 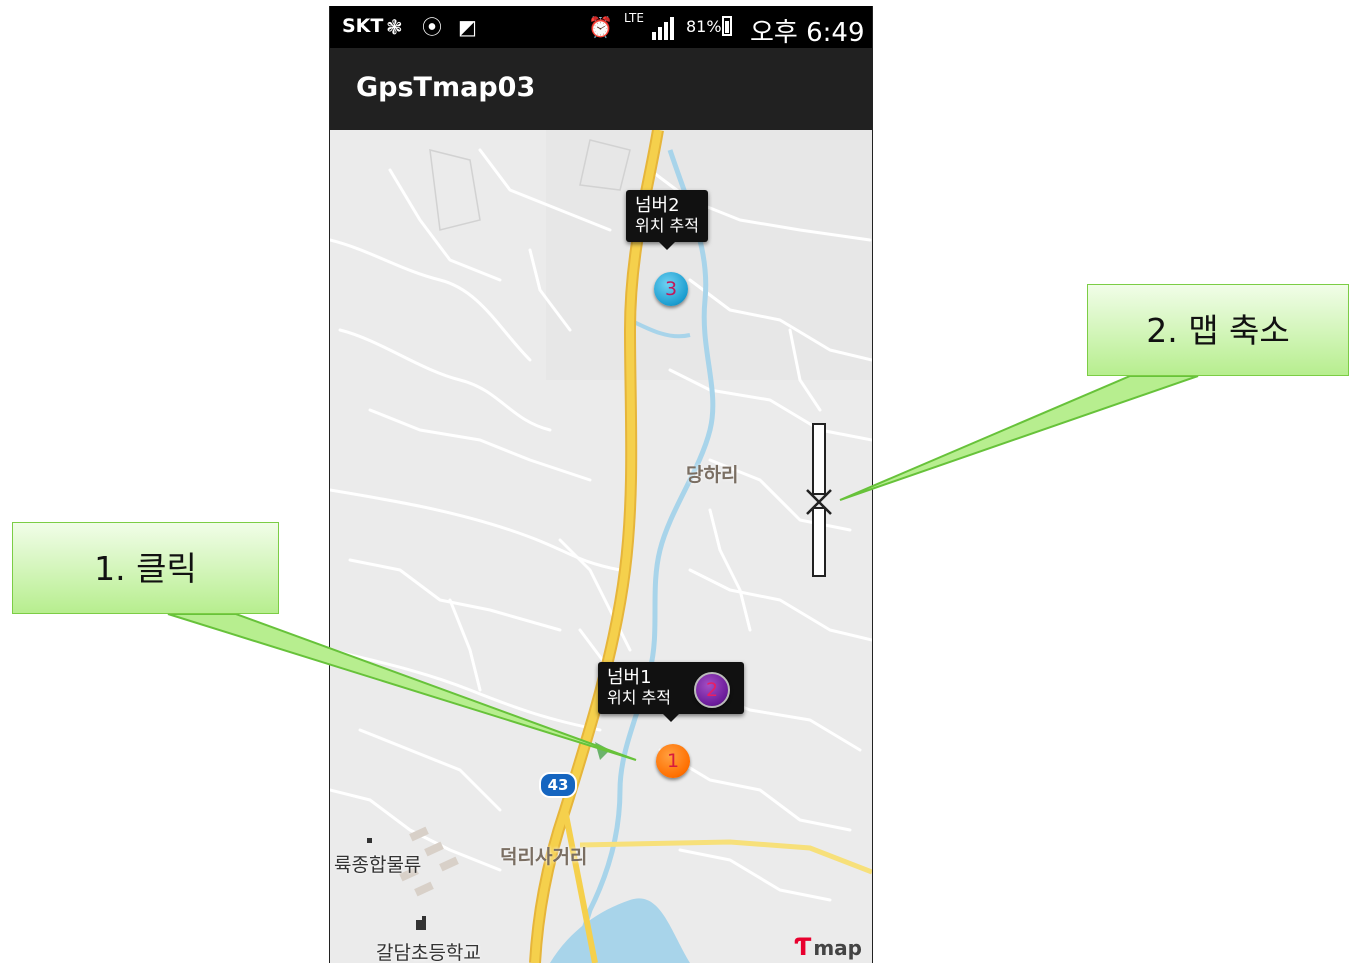 What do you see at coordinates (671, 289) in the screenshot?
I see `map-marker-3: 3` at bounding box center [671, 289].